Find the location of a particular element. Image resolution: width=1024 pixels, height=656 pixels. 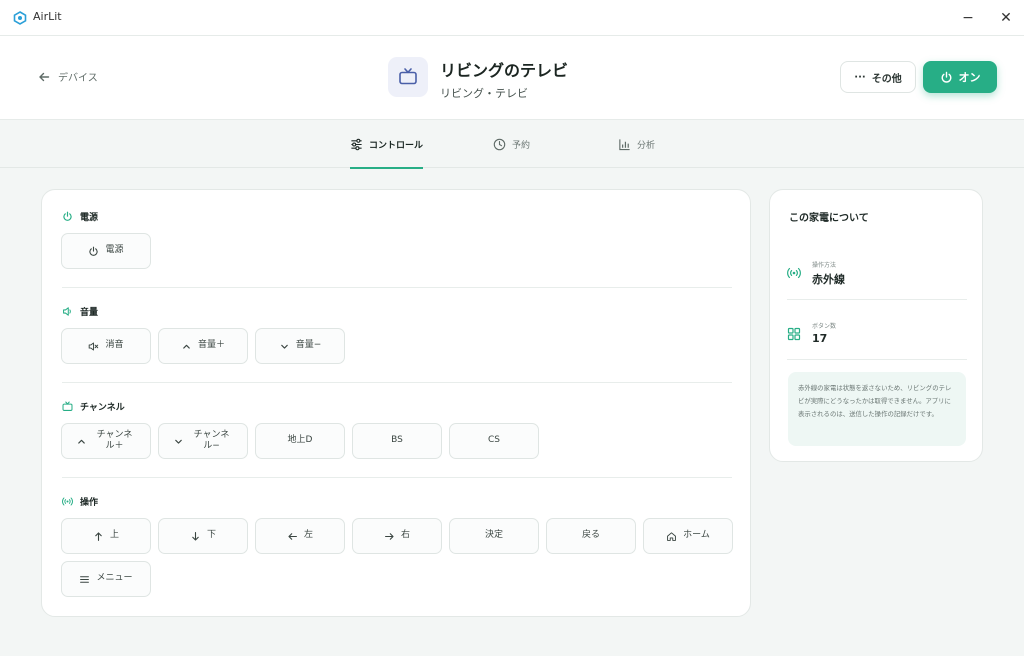

back-button: 戻る is located at coordinates (591, 536).